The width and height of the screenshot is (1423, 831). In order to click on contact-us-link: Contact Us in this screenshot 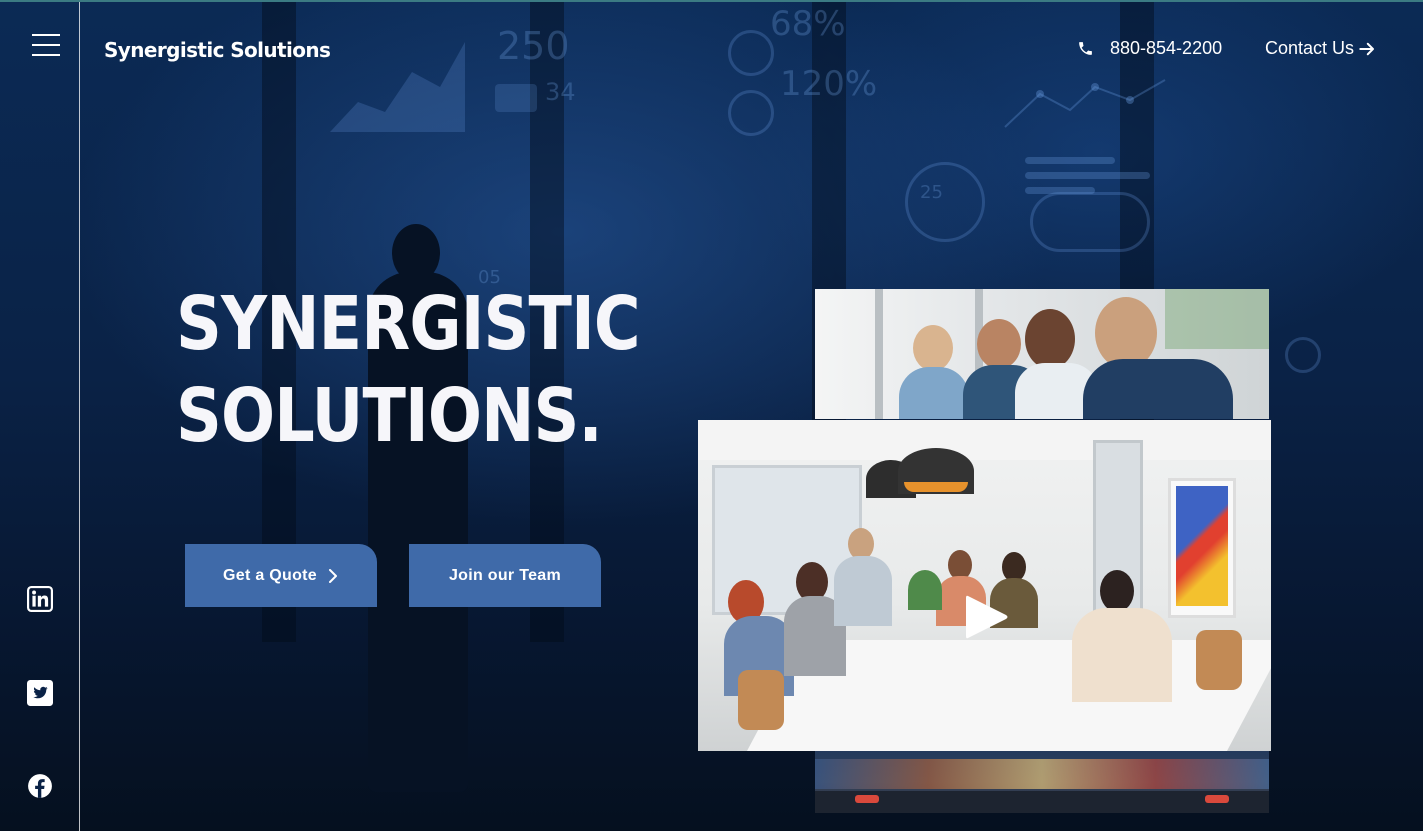, I will do `click(1320, 48)`.